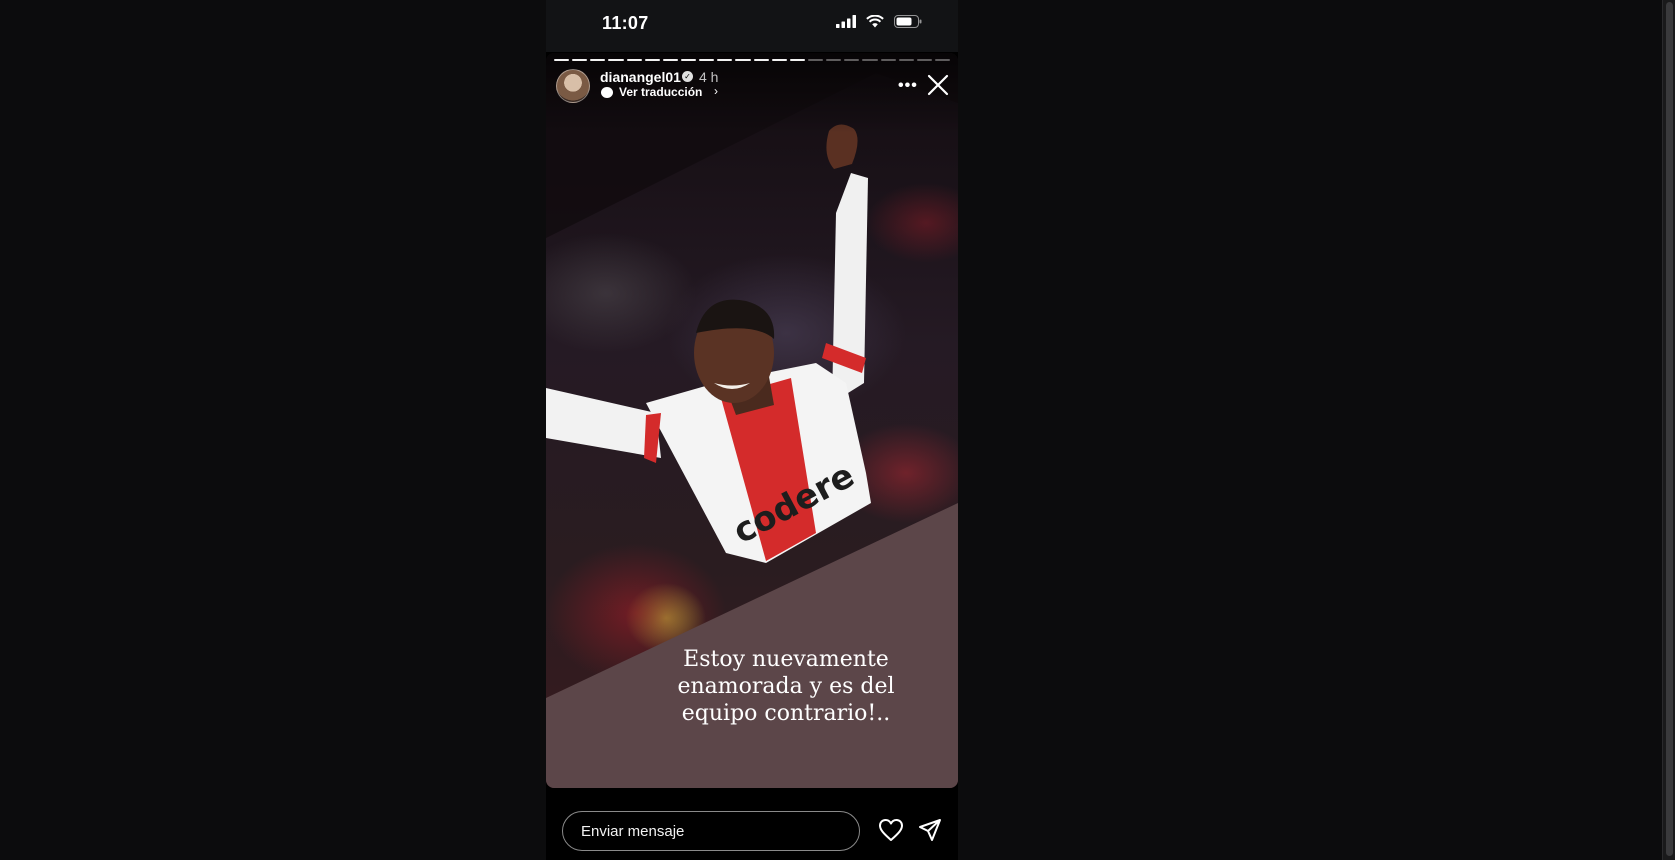  What do you see at coordinates (752, 60) in the screenshot?
I see `story-progress-bar` at bounding box center [752, 60].